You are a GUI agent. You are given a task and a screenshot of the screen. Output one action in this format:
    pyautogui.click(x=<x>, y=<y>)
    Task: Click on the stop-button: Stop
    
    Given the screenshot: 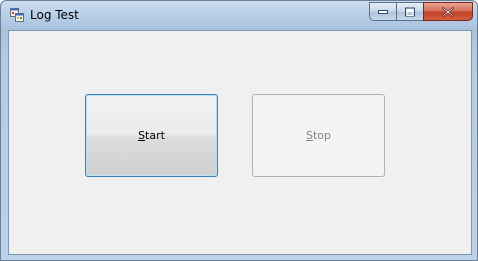 What is the action you would take?
    pyautogui.click(x=318, y=135)
    